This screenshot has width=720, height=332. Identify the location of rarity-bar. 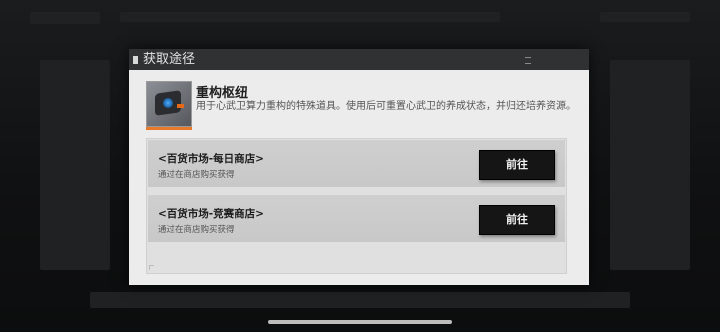
(169, 128).